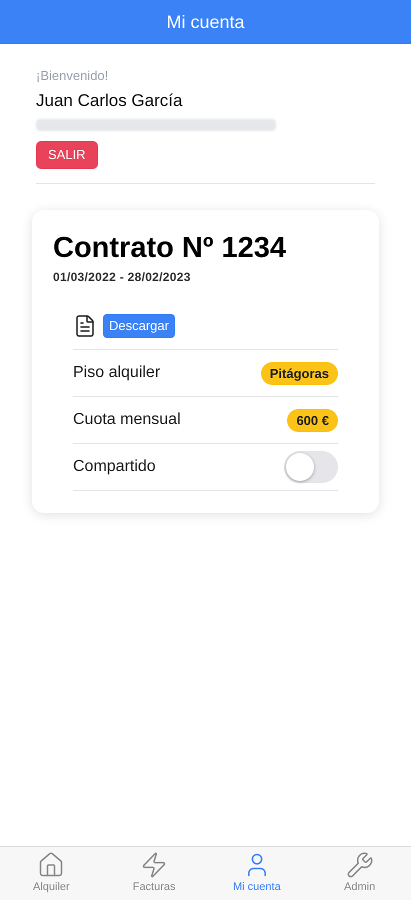 Image resolution: width=411 pixels, height=900 pixels. I want to click on toggle-switch, so click(311, 467).